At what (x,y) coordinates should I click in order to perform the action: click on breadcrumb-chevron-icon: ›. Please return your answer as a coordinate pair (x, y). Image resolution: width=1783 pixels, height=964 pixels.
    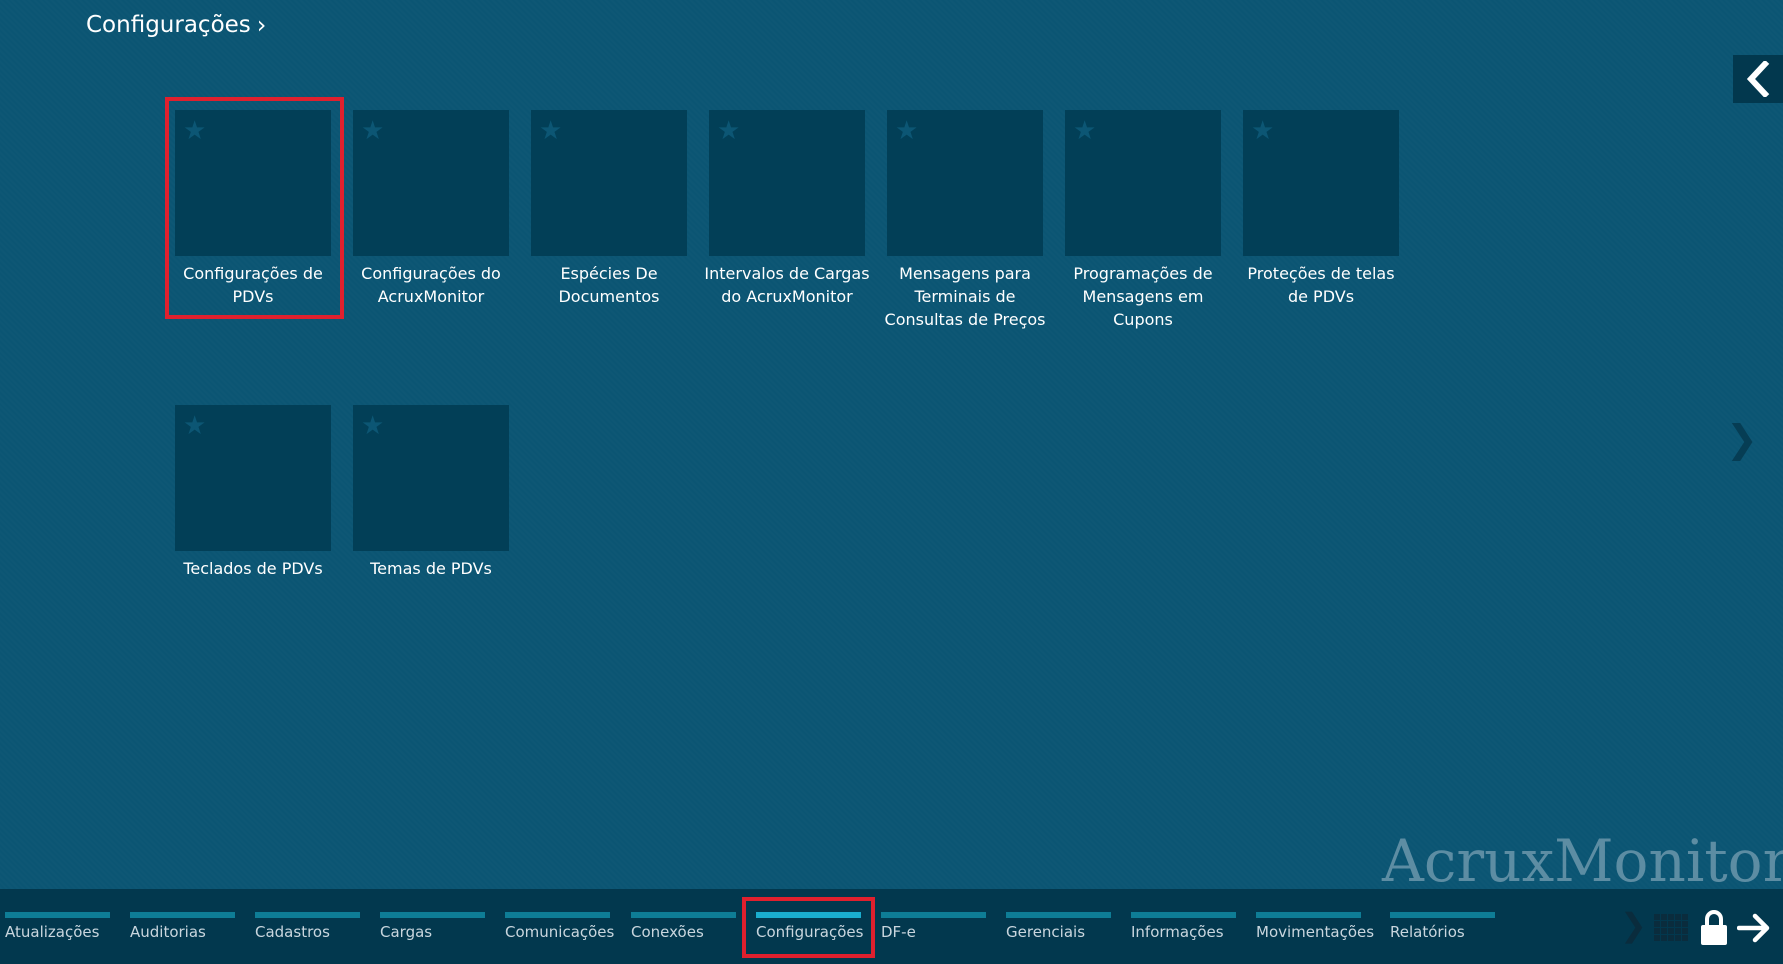
    Looking at the image, I should click on (262, 25).